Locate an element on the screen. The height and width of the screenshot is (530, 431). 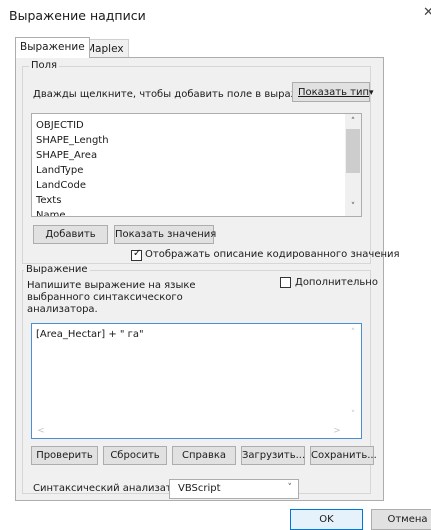
tab-expression: Выражение is located at coordinates (52, 47).